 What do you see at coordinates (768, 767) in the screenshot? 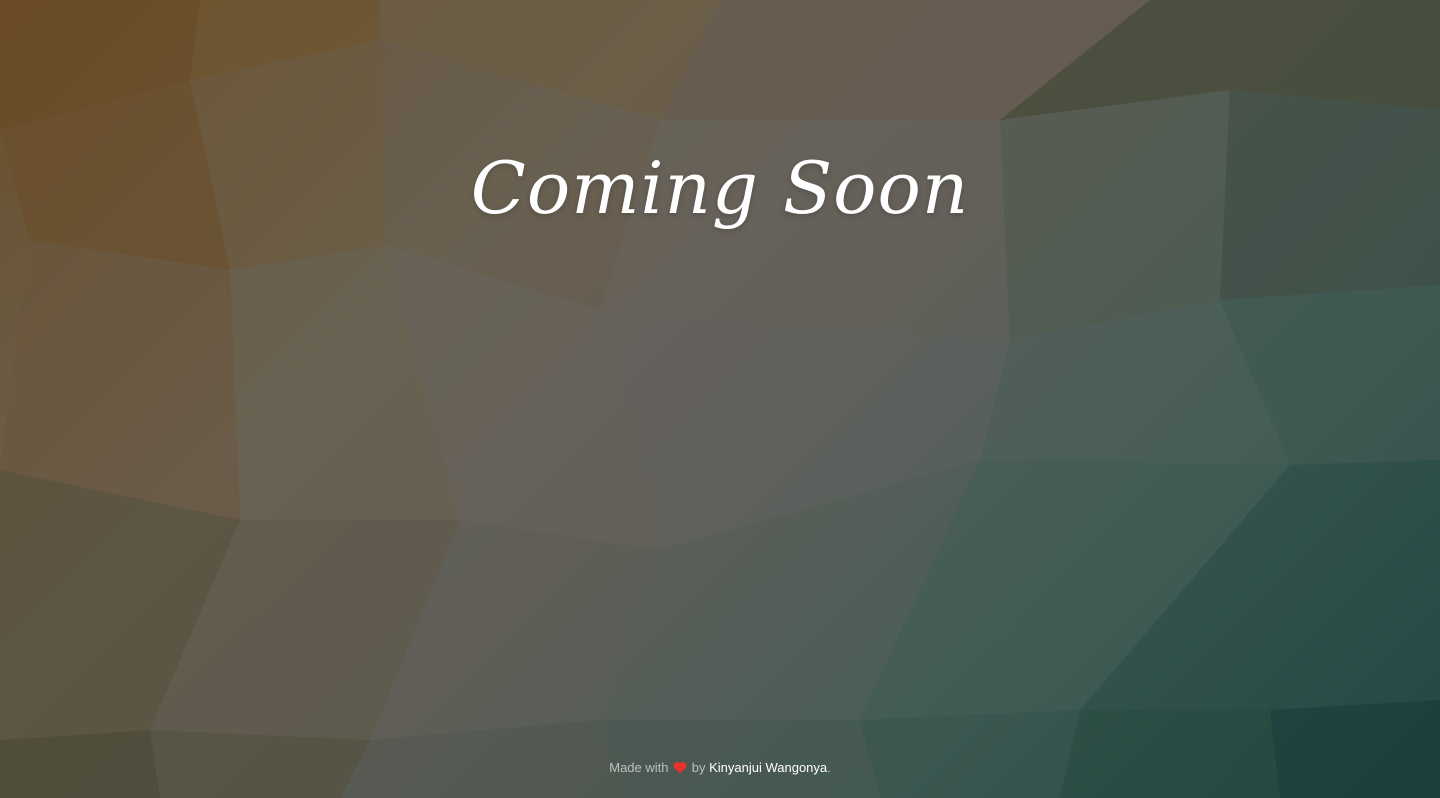
I see `author-link: Kinyanjui Wangonya` at bounding box center [768, 767].